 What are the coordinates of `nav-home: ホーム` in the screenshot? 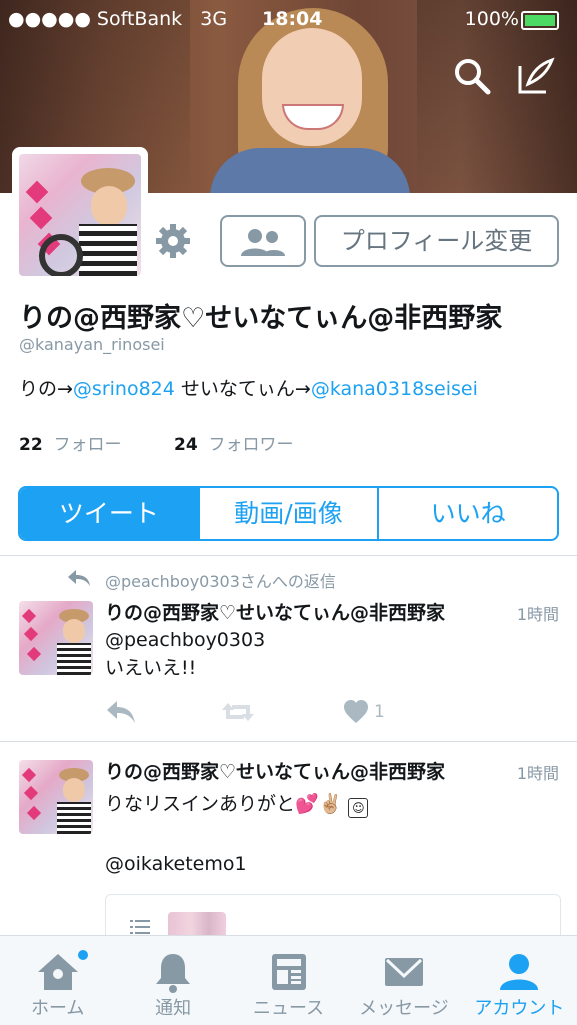 It's located at (57, 980).